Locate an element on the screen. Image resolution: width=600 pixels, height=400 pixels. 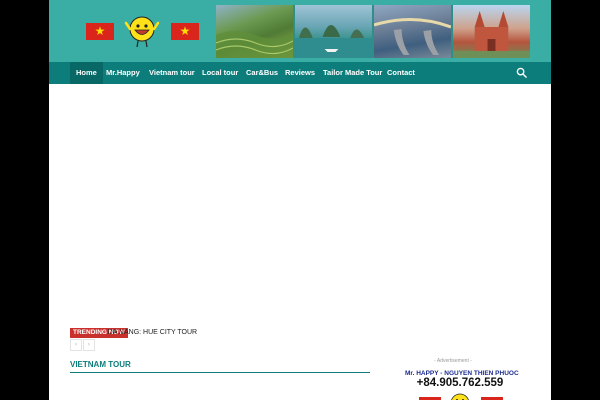
rice-terraces-photo is located at coordinates (254, 31).